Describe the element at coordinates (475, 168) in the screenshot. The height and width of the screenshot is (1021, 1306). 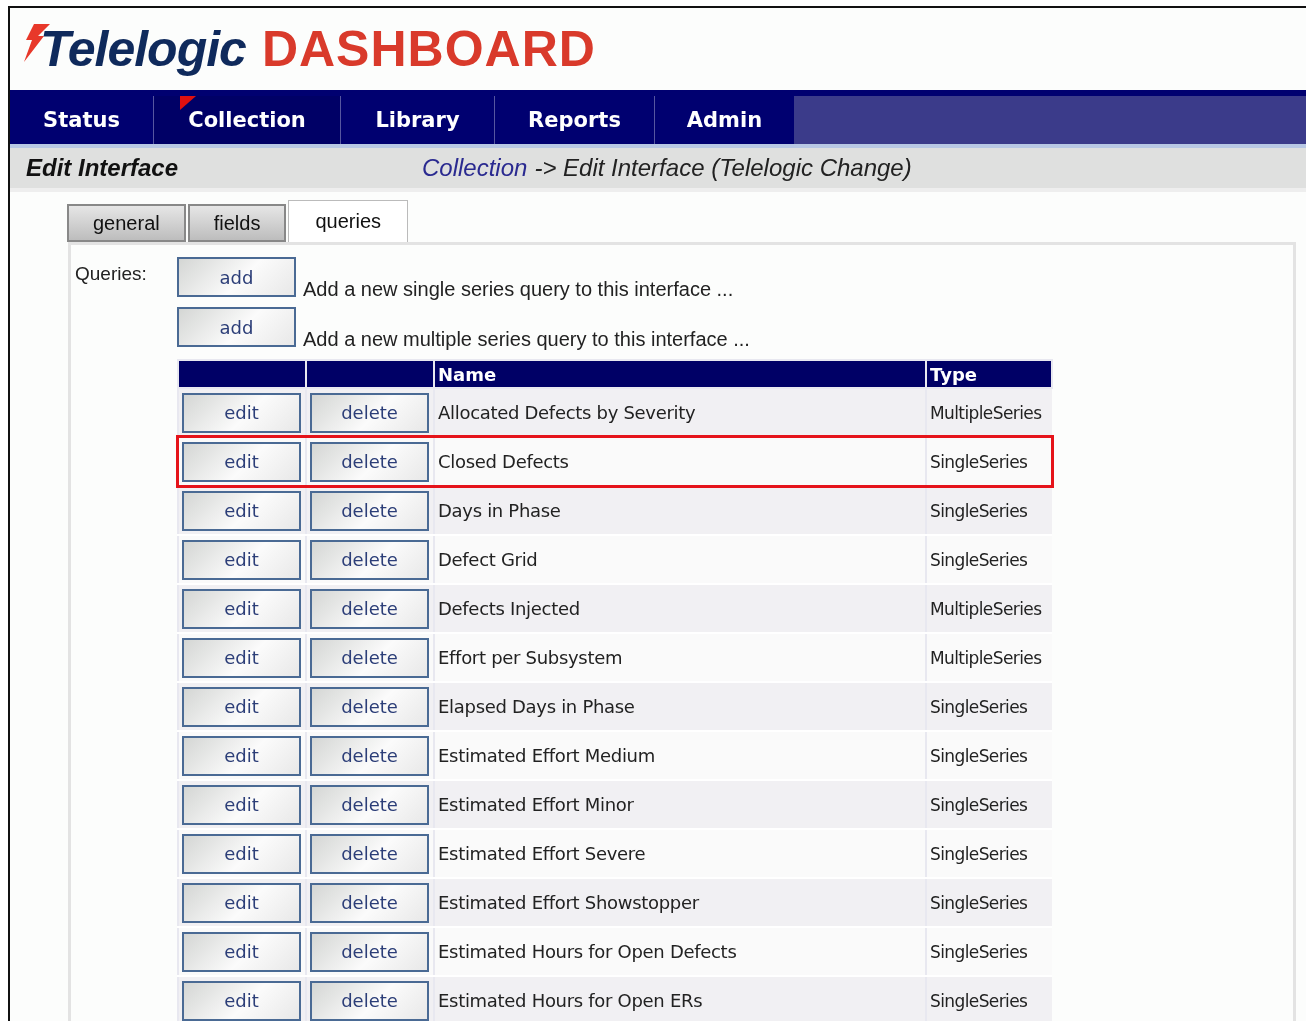
I see `breadcrumb-link: Collection` at that location.